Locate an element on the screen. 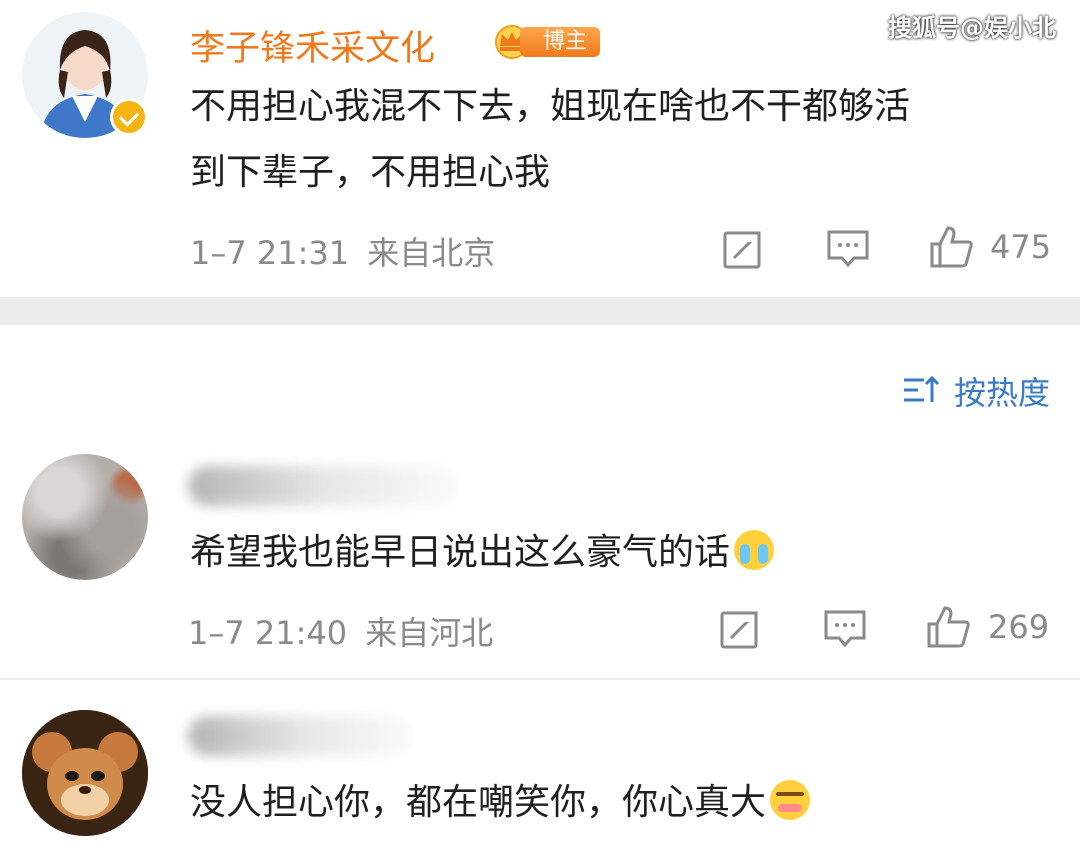 This screenshot has width=1080, height=845. comment-divider is located at coordinates (540, 679).